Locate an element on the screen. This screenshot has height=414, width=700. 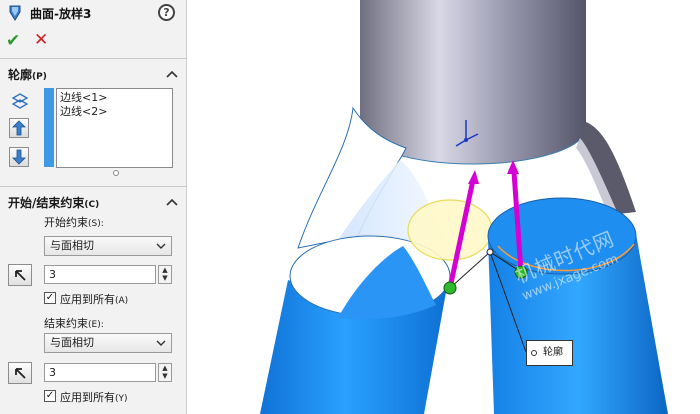
profile-callout: 轮廓 is located at coordinates (549, 353).